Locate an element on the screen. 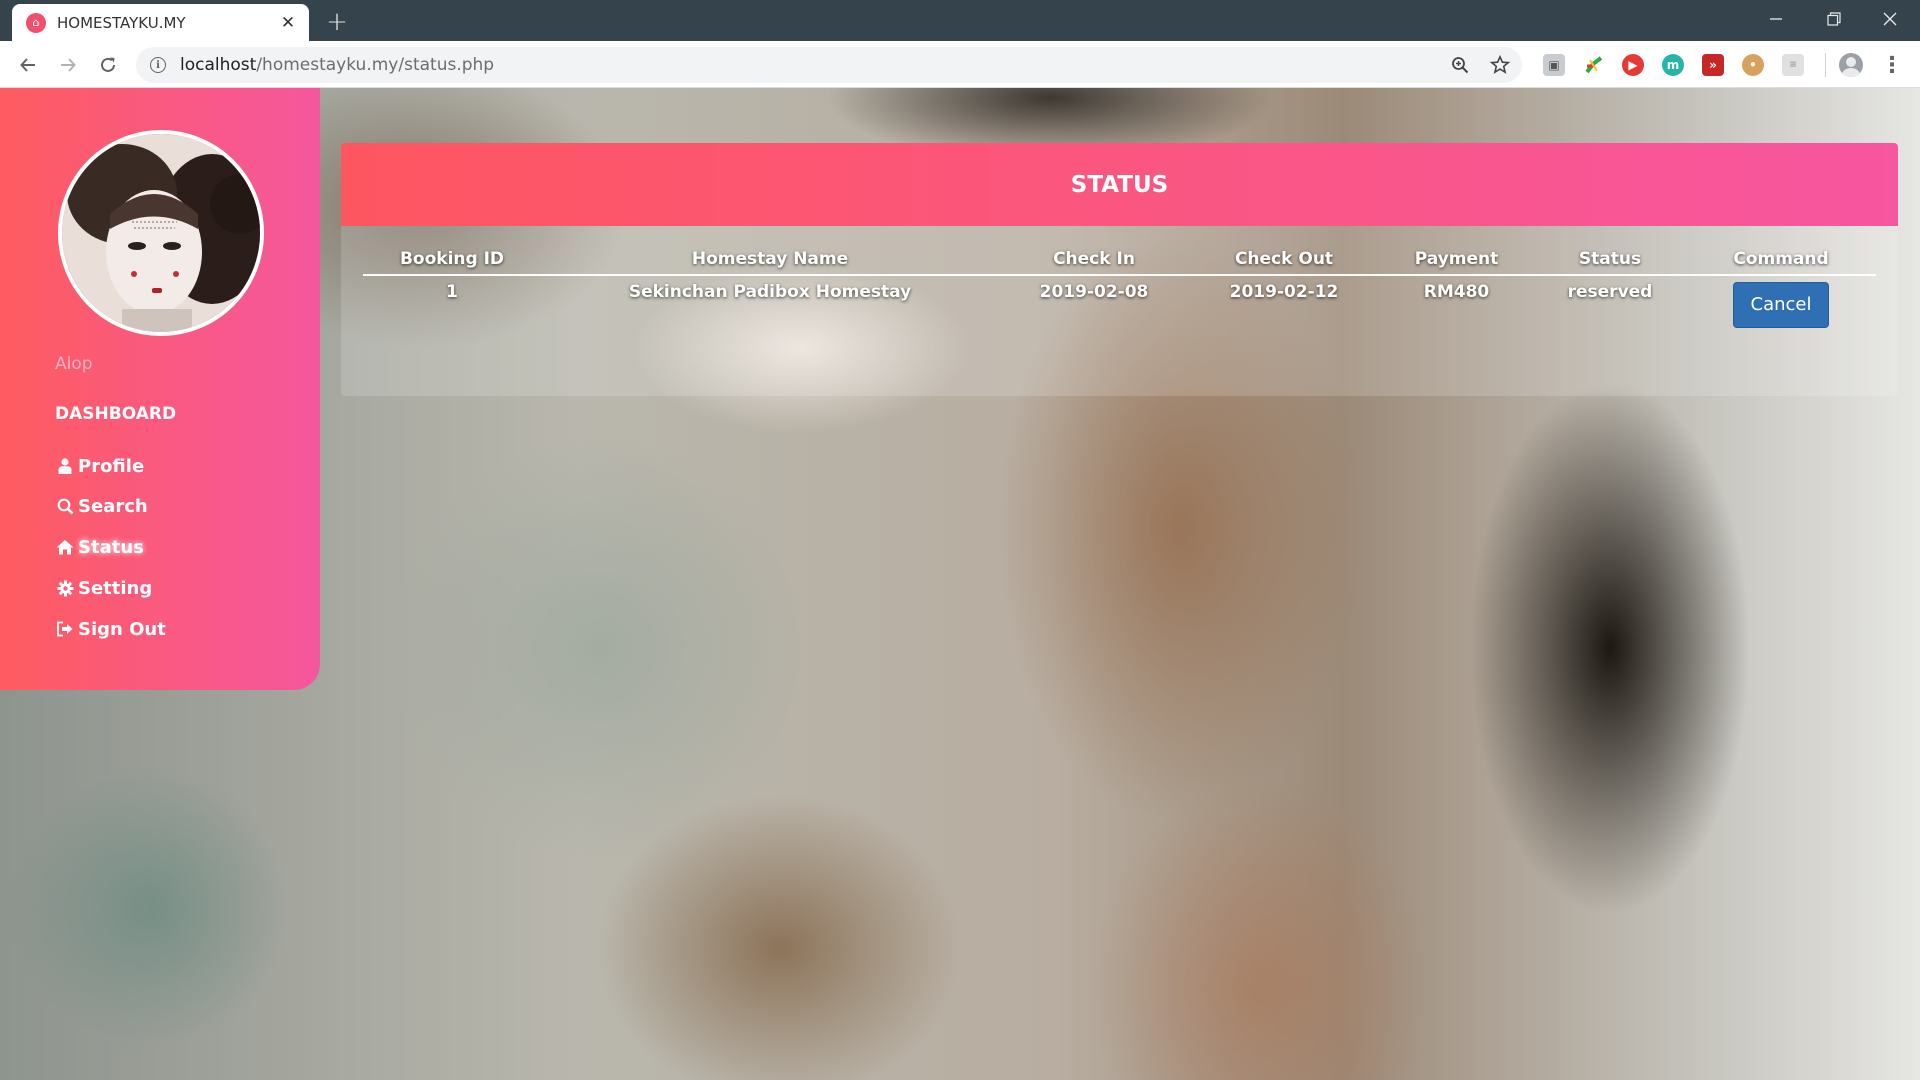 This screenshot has width=1920, height=1080. close-window-icon is located at coordinates (1890, 19).